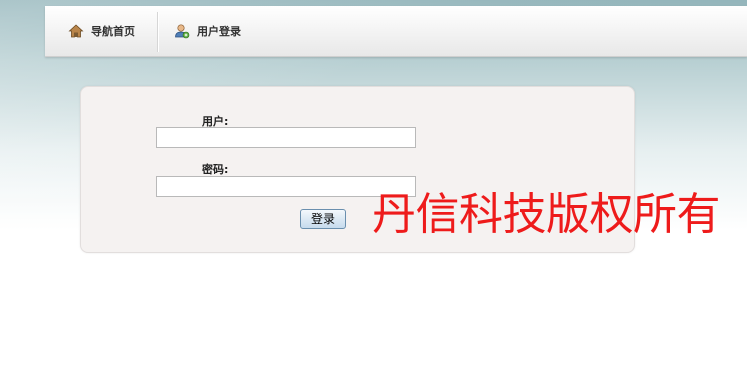 The height and width of the screenshot is (369, 747). I want to click on nav-item-home: 导航首页, so click(101, 31).